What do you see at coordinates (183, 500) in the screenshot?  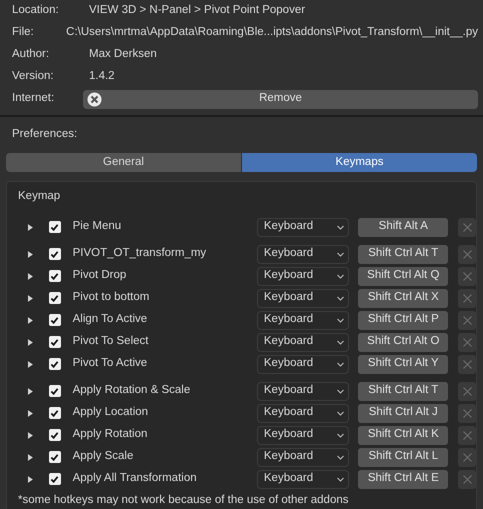 I see `note-text: *some hotkeys may not work because of the use of other addons` at bounding box center [183, 500].